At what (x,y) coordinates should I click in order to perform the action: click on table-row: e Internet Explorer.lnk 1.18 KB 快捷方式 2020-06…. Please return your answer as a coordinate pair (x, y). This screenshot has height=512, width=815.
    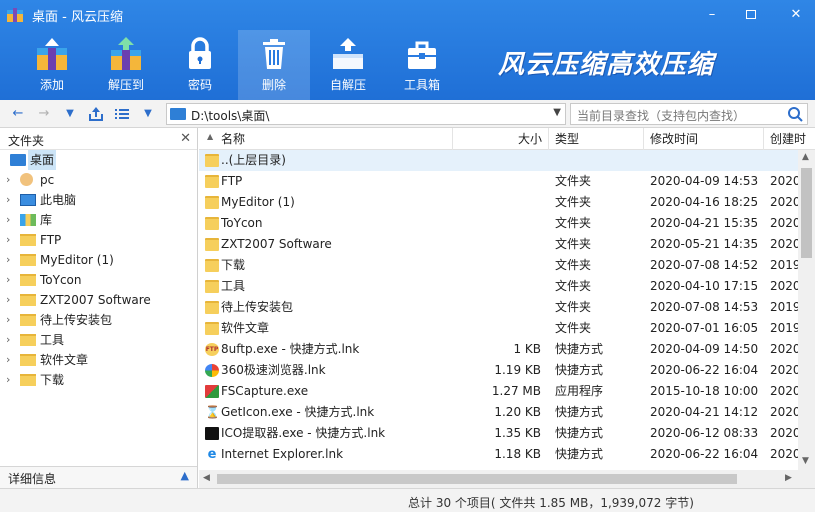
    Looking at the image, I should click on (500, 454).